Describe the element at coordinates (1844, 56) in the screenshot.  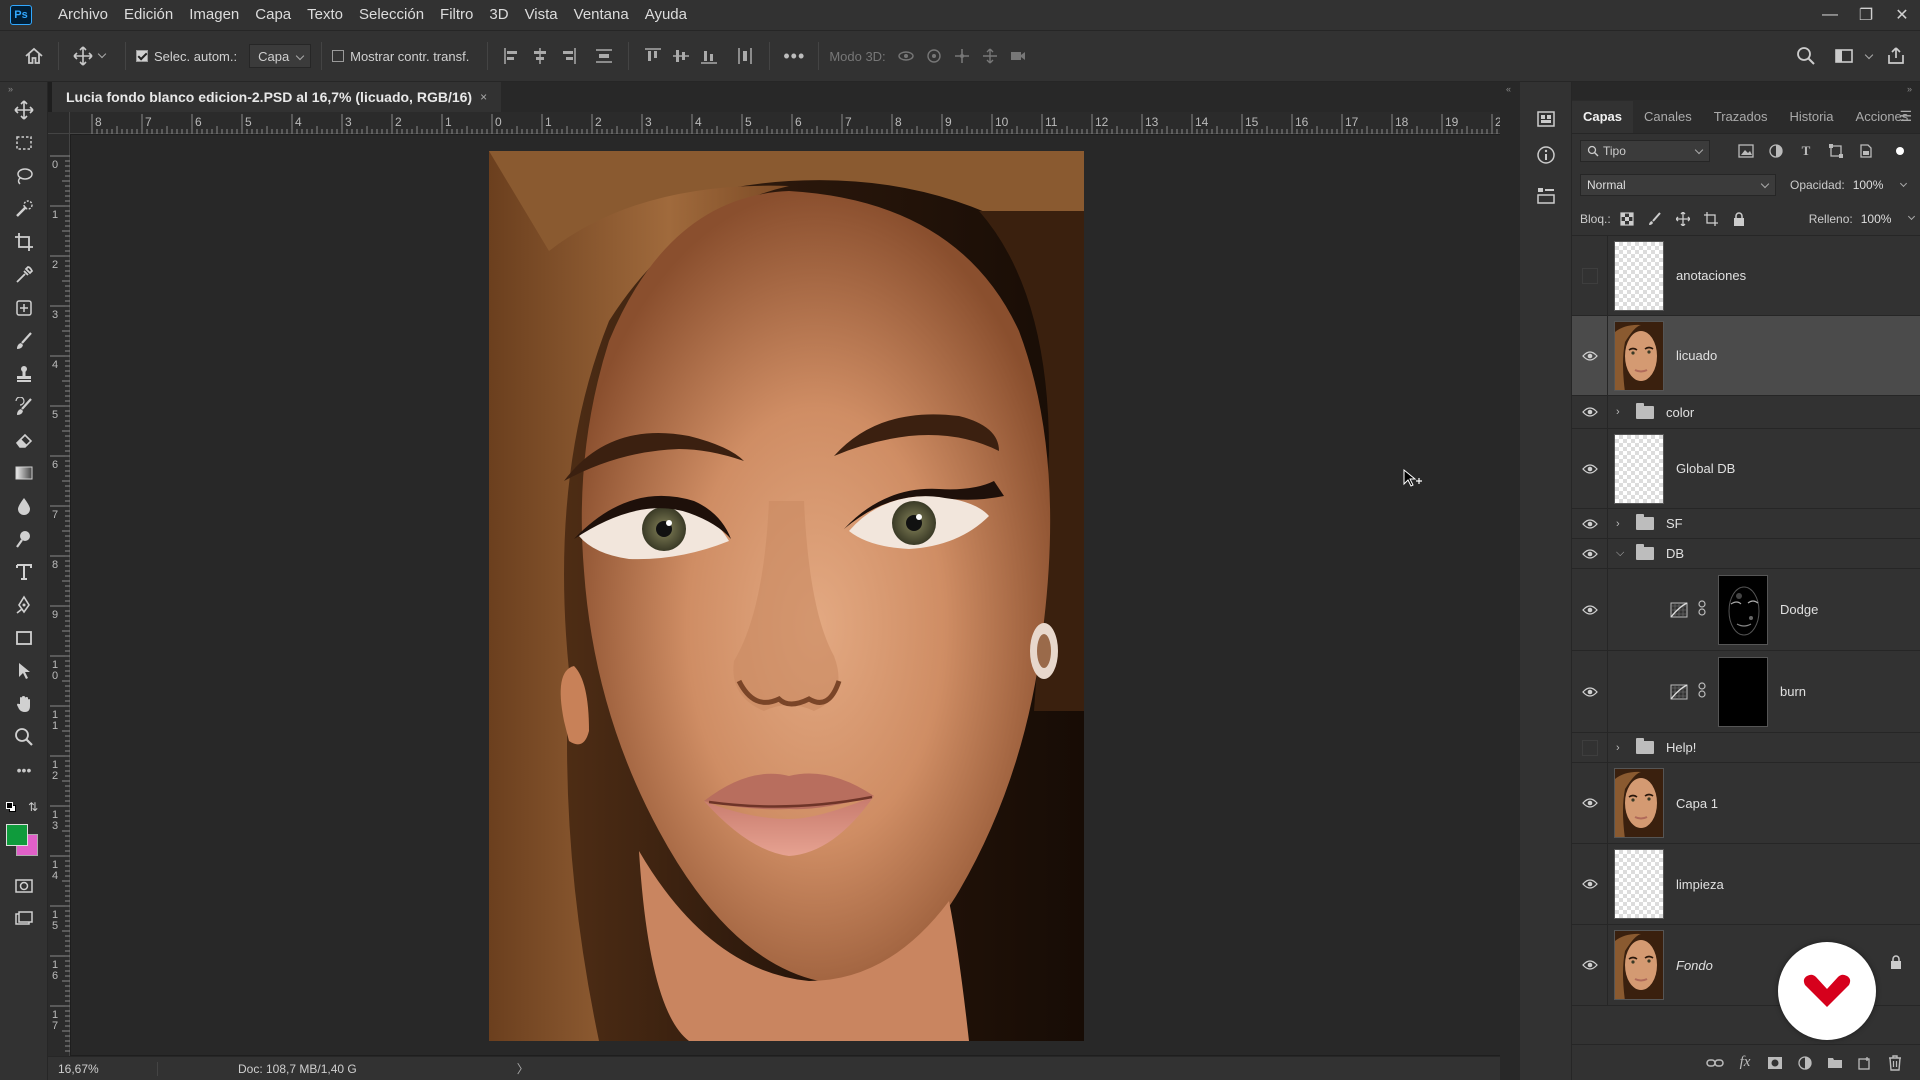
I see `workspace-icon` at that location.